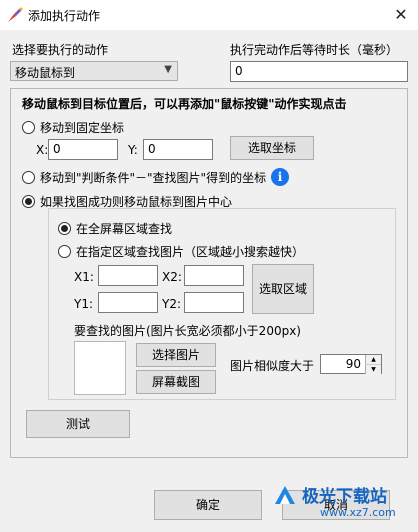 Image resolution: width=418 pixels, height=532 pixels. What do you see at coordinates (314, 50) in the screenshot?
I see `wait-label: 执行完动作后等待时长（毫秒）` at bounding box center [314, 50].